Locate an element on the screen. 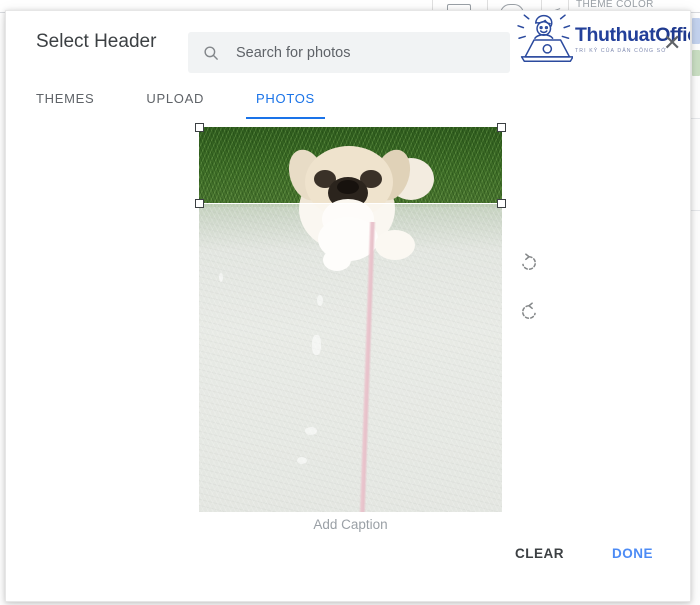  watermark-logo: ThuthuatOffice TRI KỶ CỦA DÂN CÔNG SỞ ✕ is located at coordinates (600, 42).